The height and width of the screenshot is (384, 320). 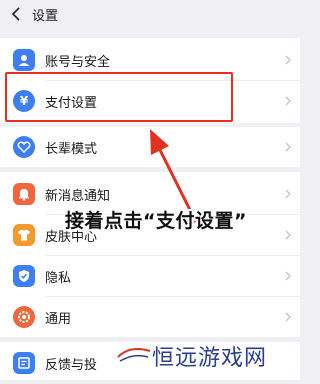 I want to click on watermark-logo-icon, so click(x=134, y=355).